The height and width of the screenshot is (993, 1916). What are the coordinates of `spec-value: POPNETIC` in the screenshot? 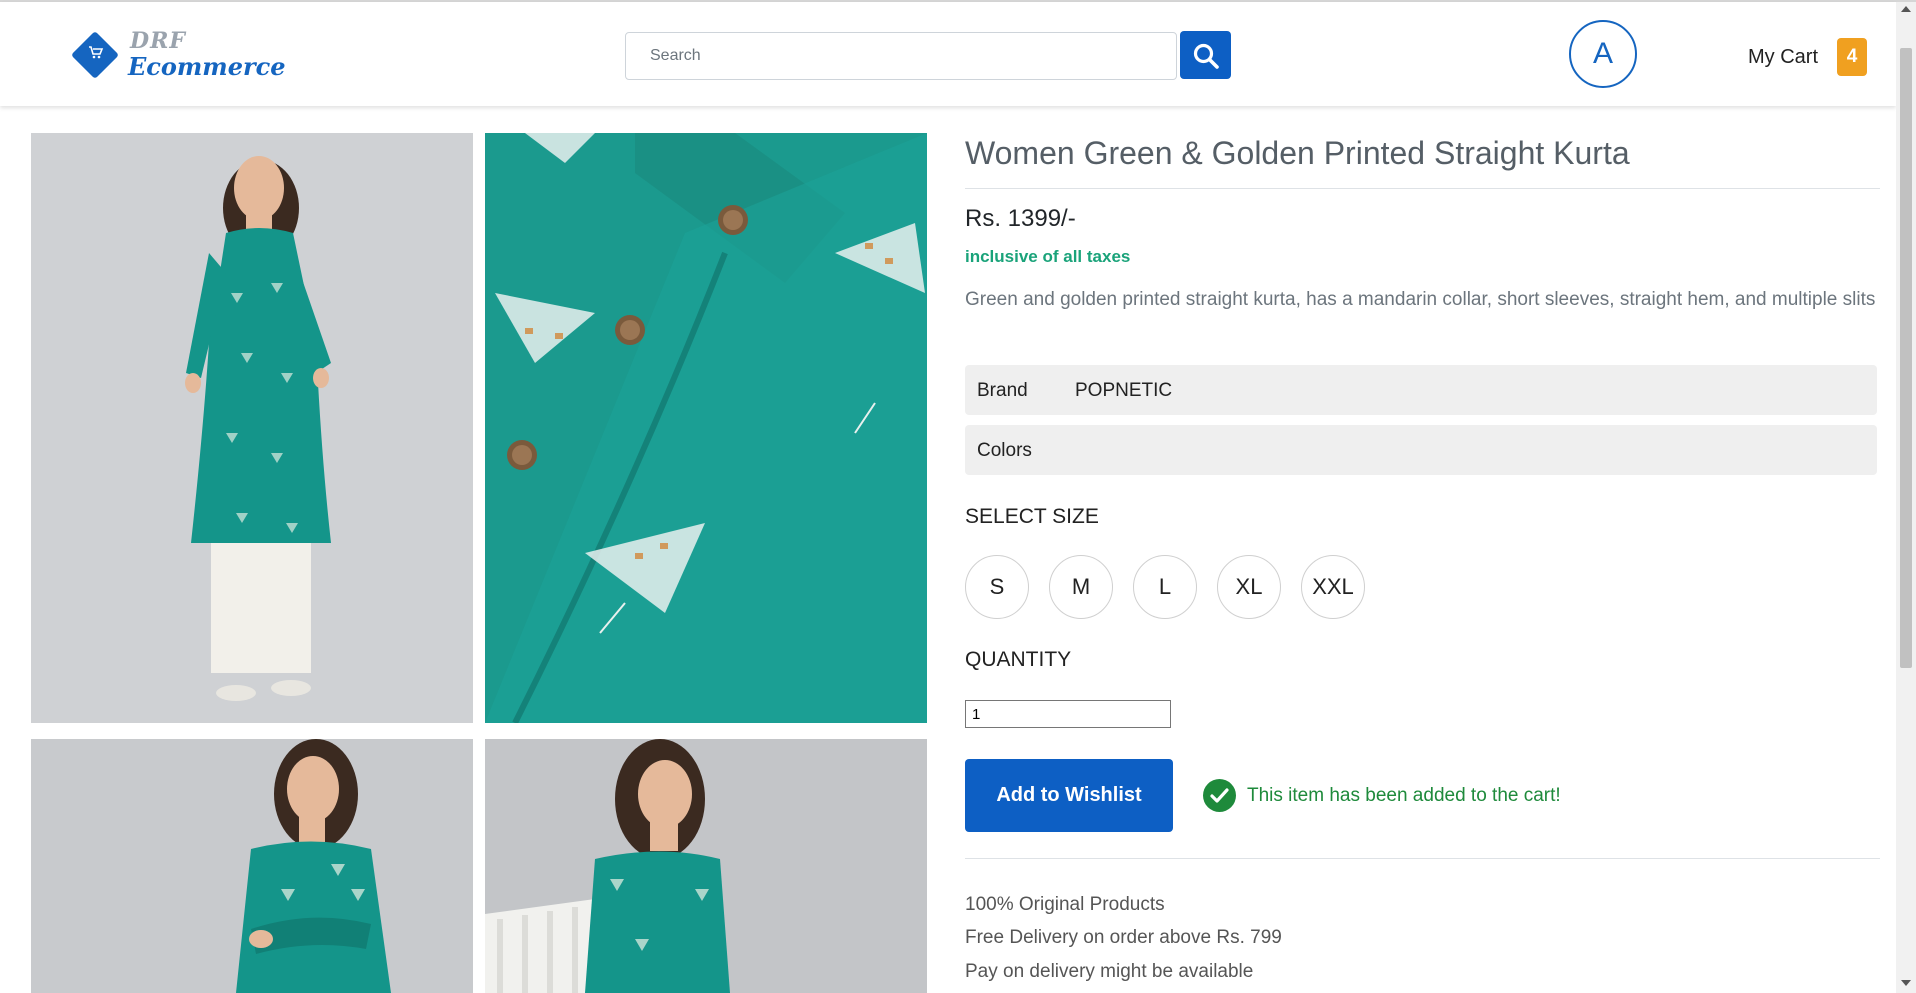 It's located at (1124, 390).